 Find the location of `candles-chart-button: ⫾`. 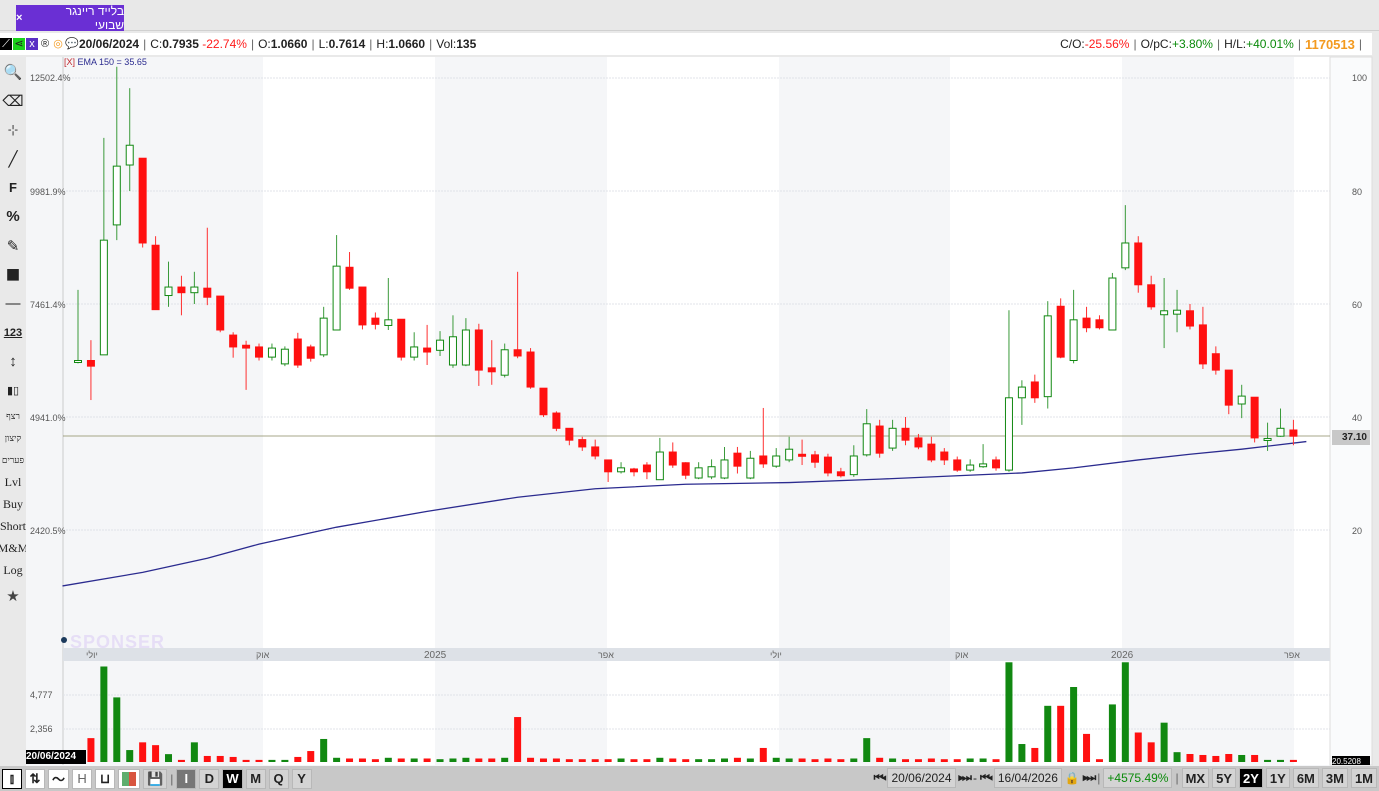

candles-chart-button: ⫾ is located at coordinates (12, 778).